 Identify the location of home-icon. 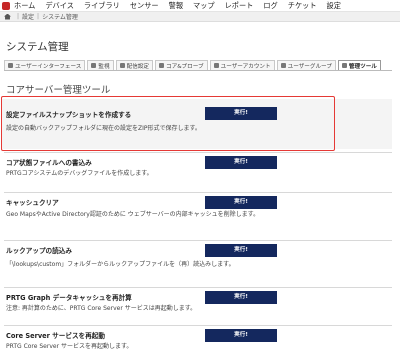
(7, 16).